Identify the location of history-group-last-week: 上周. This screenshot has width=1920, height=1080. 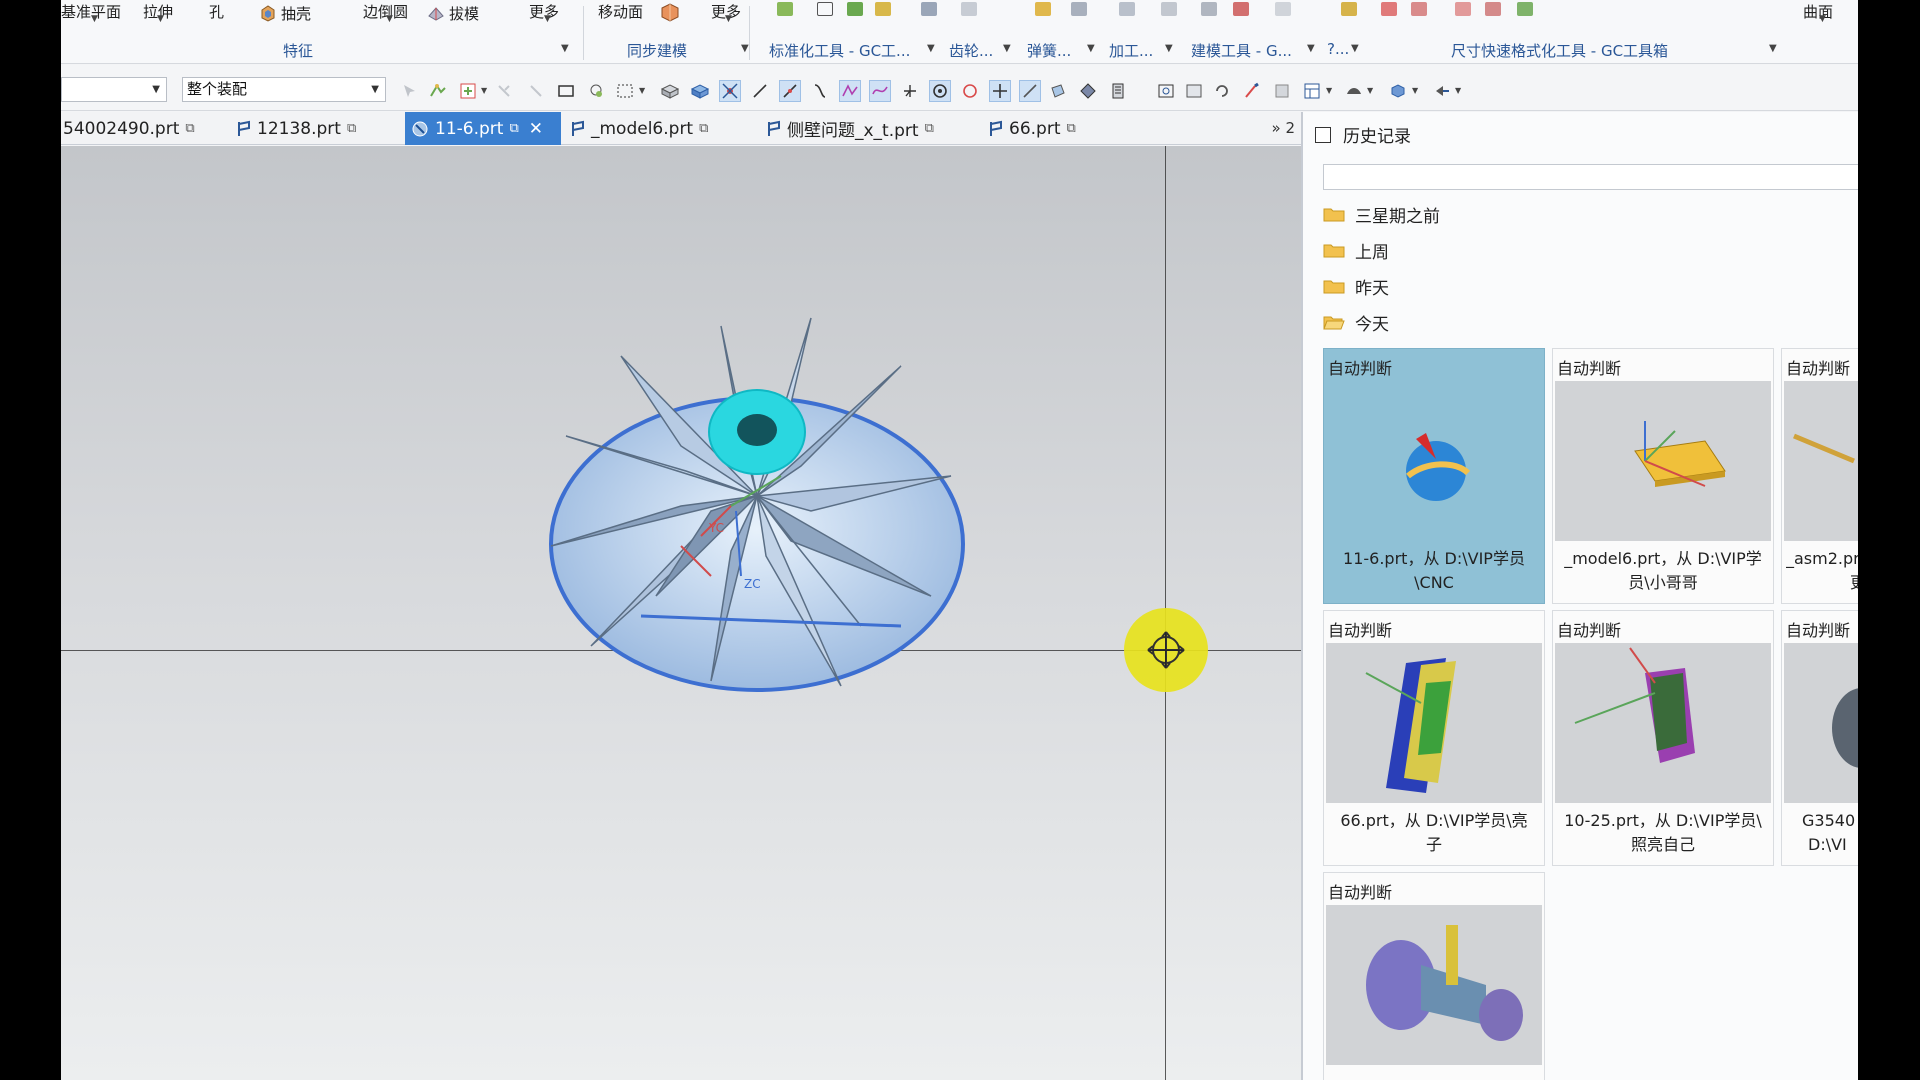
(1356, 250).